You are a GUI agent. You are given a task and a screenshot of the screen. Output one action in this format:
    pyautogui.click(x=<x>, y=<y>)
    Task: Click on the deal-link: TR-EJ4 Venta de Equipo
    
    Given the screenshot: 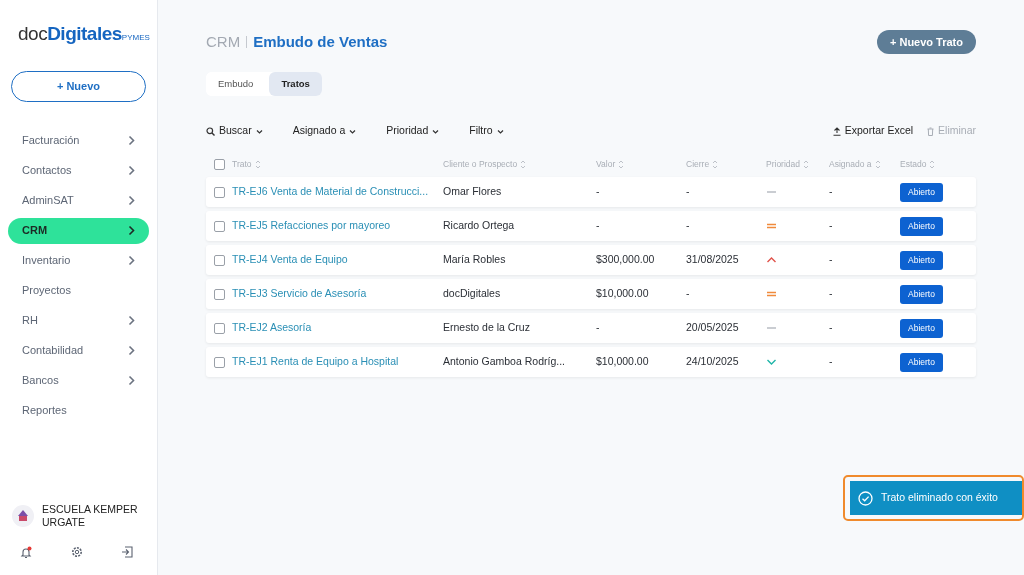 What is the action you would take?
    pyautogui.click(x=337, y=260)
    